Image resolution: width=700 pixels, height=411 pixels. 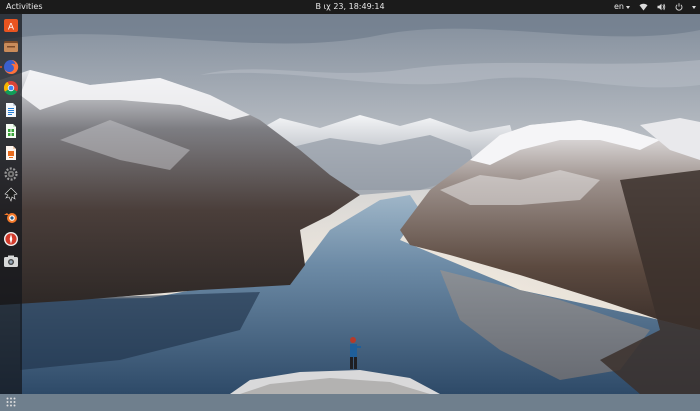 I want to click on svg-text: A, so click(x=11, y=28).